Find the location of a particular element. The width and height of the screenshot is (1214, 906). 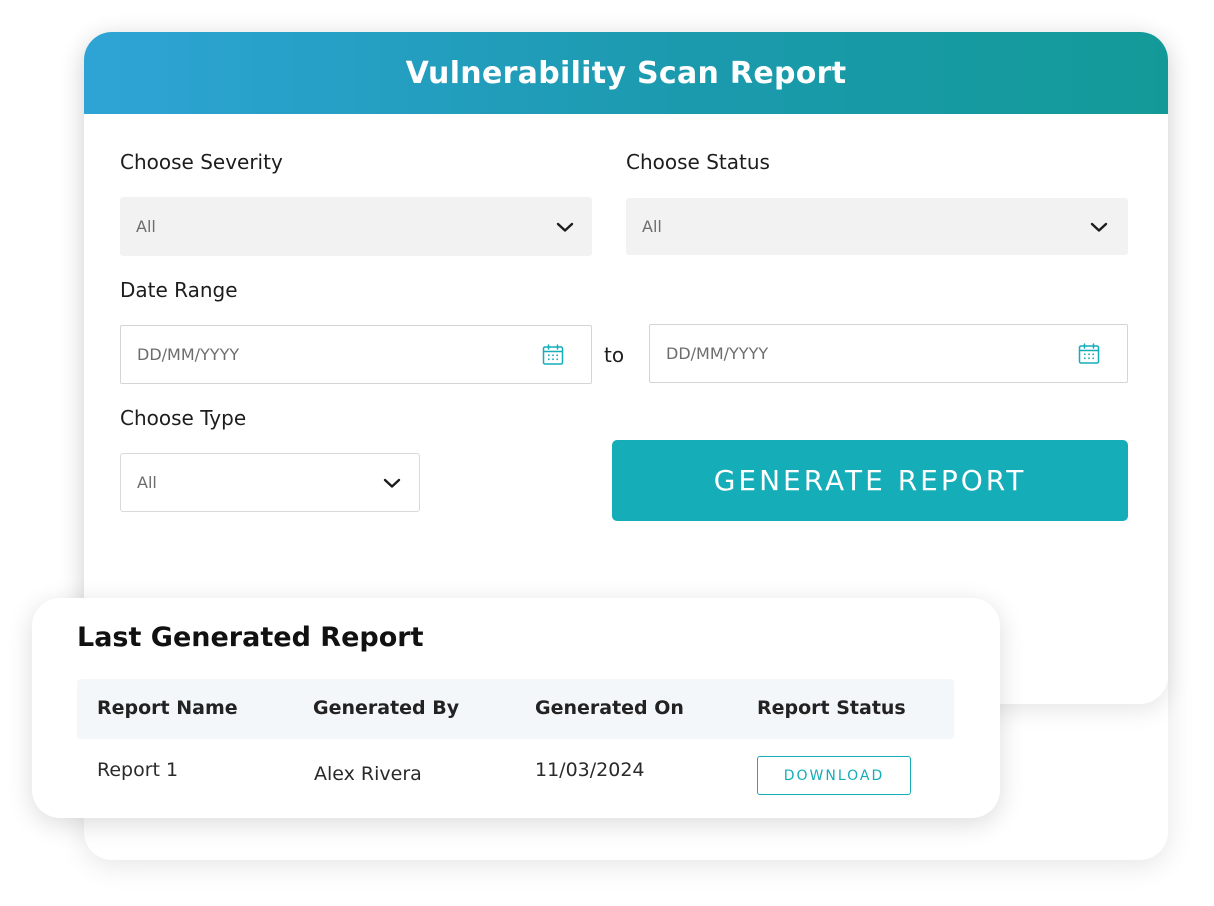

column-header-generated-on: Generated On is located at coordinates (609, 708).